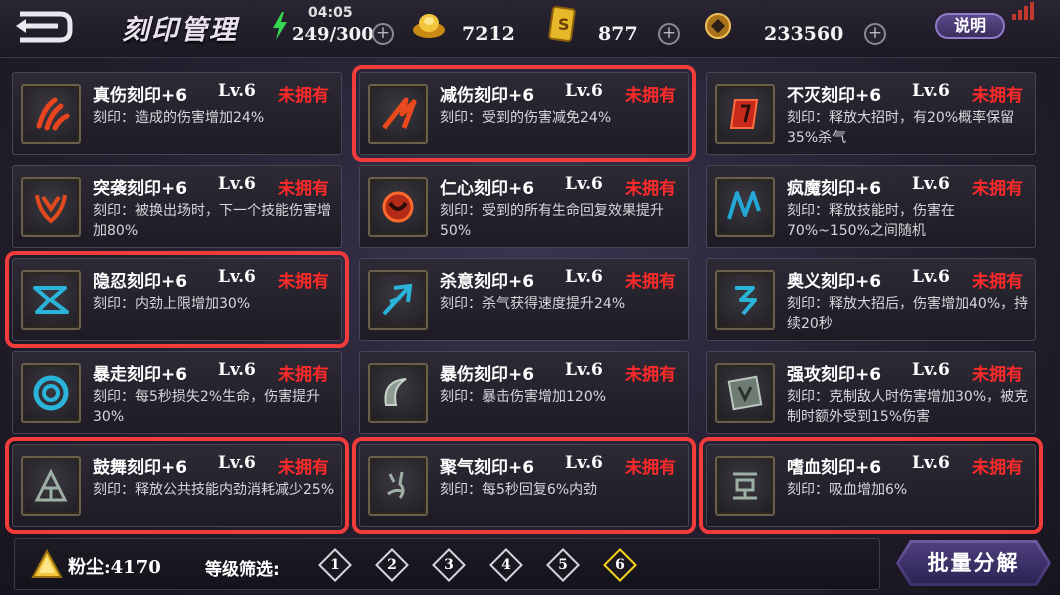 The width and height of the screenshot is (1060, 595). Describe the element at coordinates (51, 114) in the screenshot. I see `claw-rune-icon` at that location.